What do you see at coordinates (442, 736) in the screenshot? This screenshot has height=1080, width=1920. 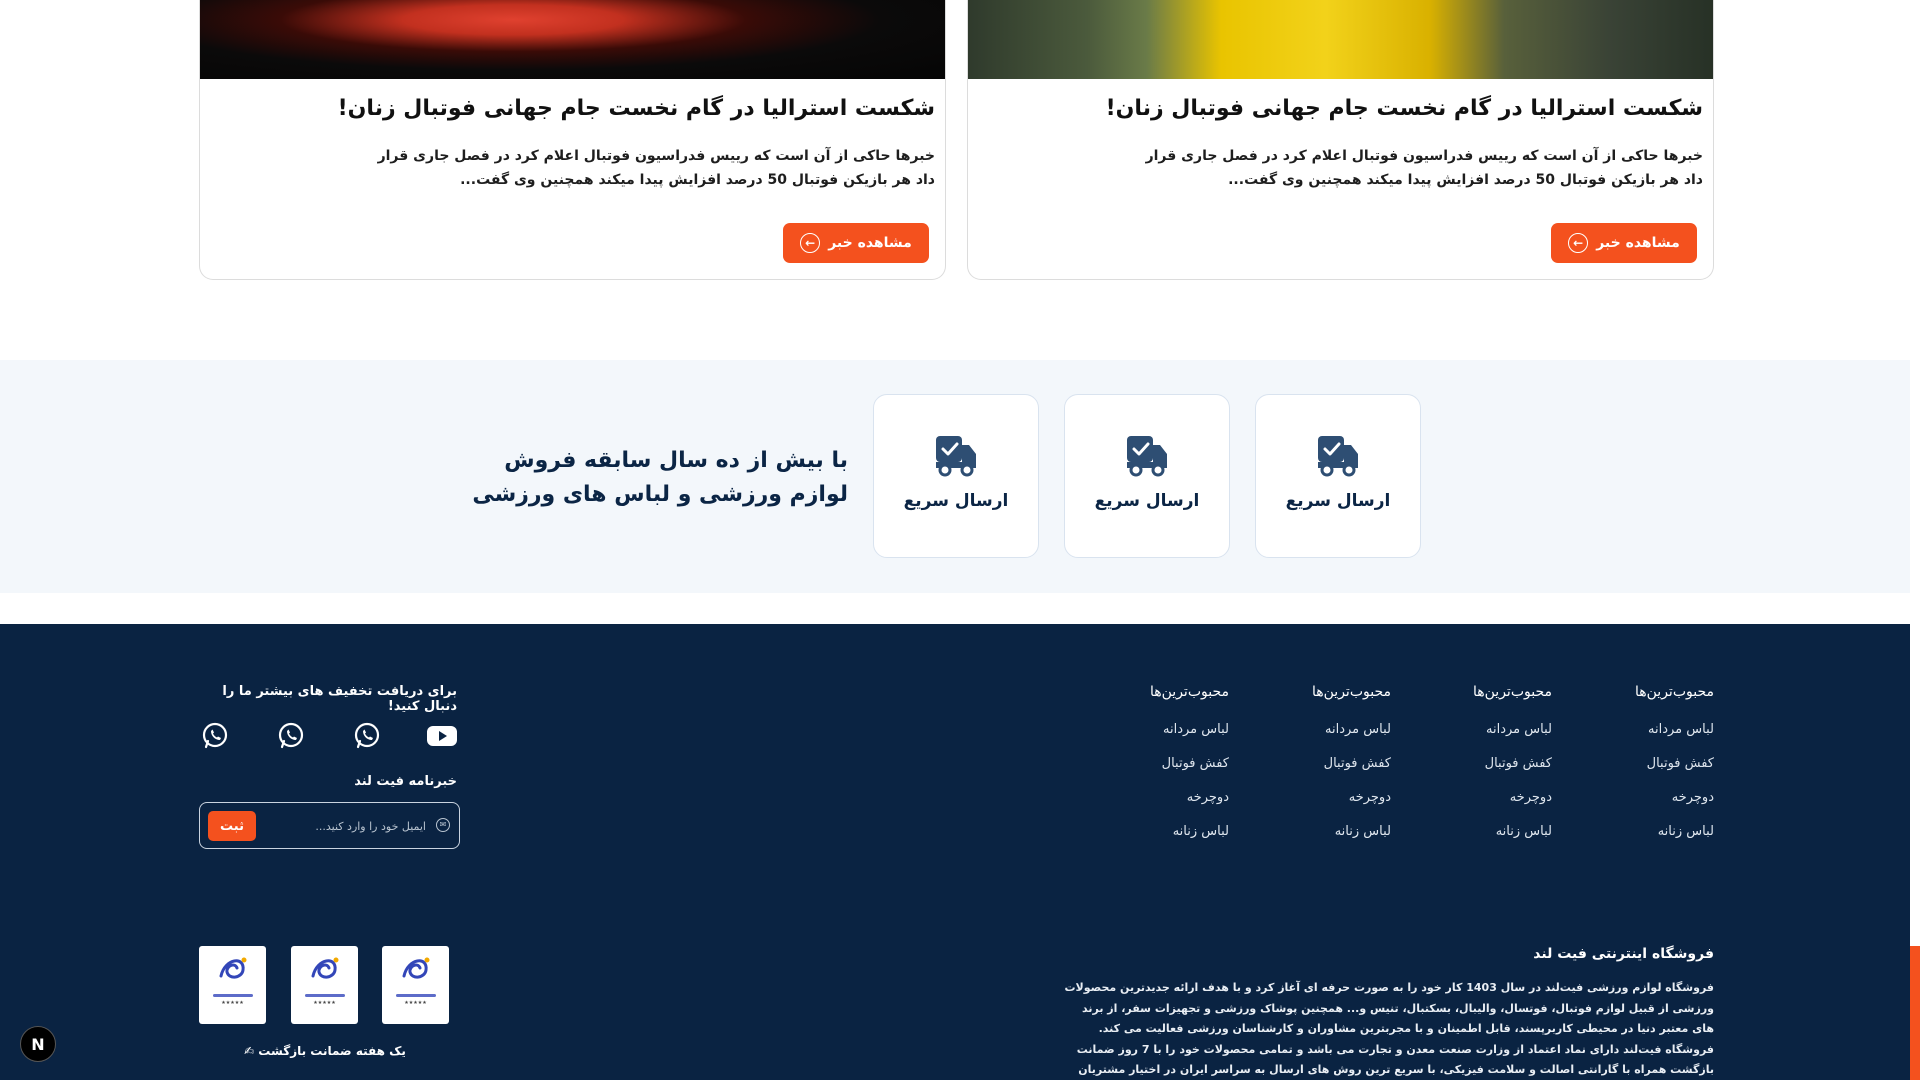 I see `youtube-icon` at bounding box center [442, 736].